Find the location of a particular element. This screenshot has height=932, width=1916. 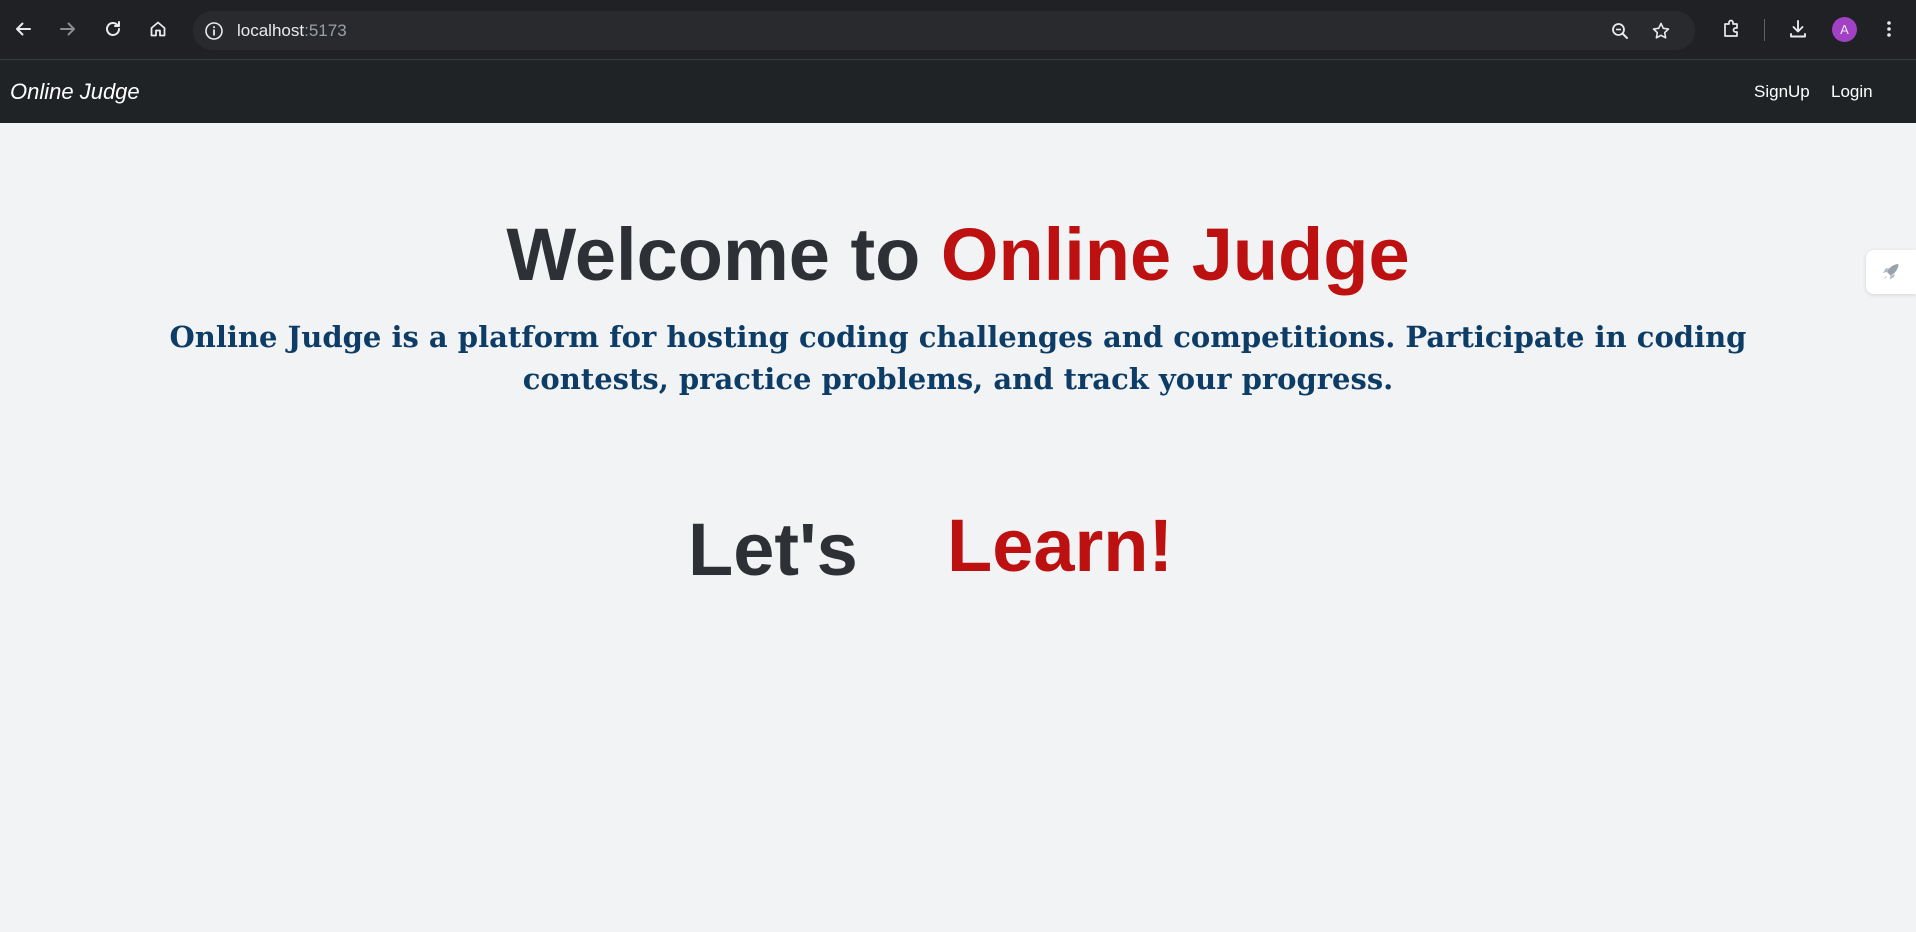

download-icon is located at coordinates (1798, 29).